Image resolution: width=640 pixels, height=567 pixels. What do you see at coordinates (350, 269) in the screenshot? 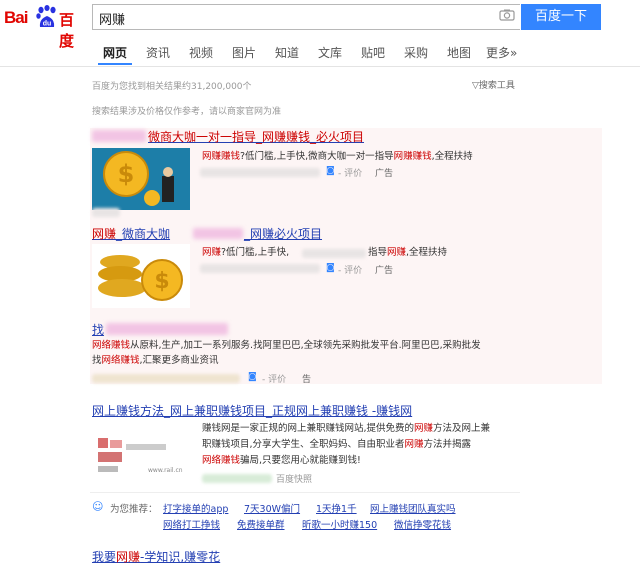
I see `ad2-rate: - 评价` at bounding box center [350, 269].